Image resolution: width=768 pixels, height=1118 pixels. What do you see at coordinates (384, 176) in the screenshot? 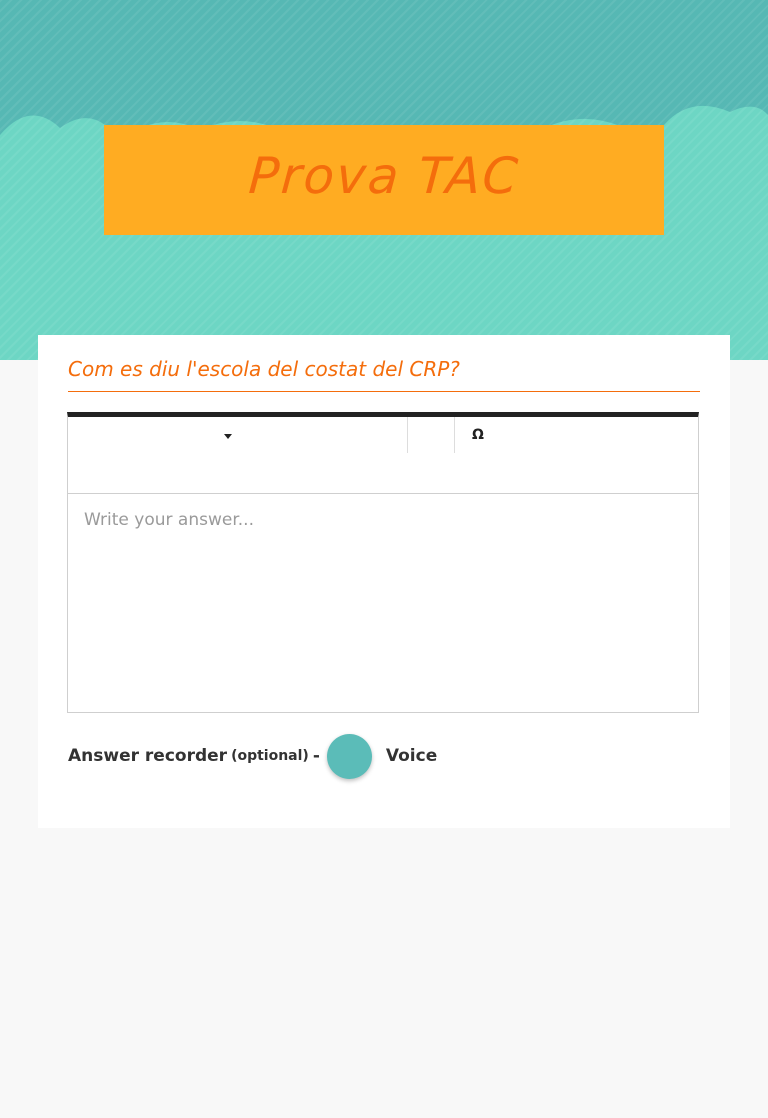
I see `page-title: Prova TAC` at bounding box center [384, 176].